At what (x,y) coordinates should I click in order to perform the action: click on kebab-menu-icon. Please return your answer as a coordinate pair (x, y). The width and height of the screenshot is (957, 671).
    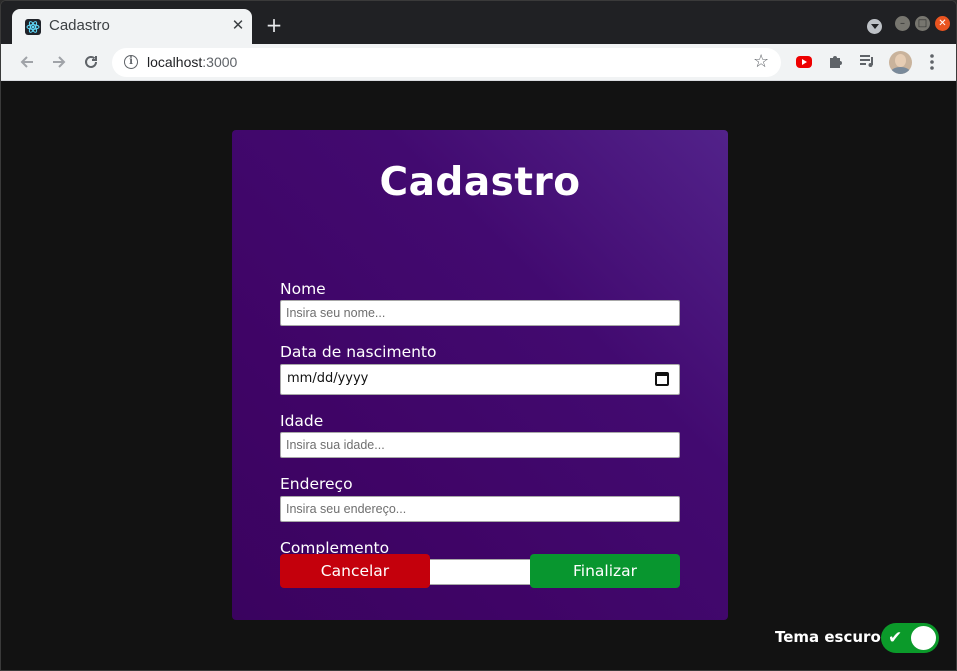
    Looking at the image, I should click on (932, 62).